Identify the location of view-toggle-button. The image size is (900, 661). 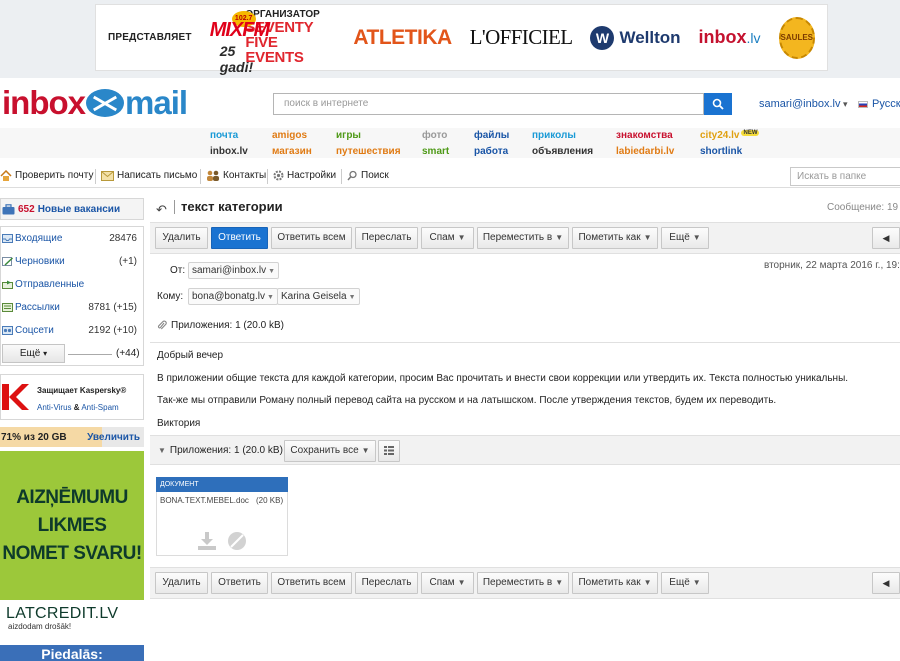
(389, 451).